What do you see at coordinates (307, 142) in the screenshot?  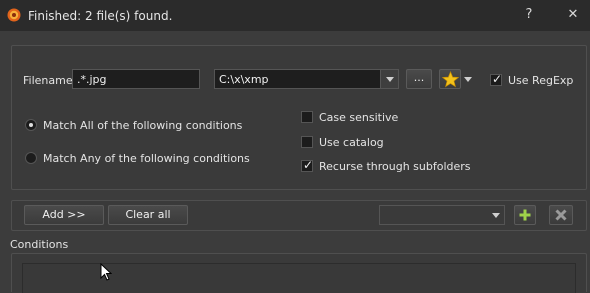 I see `use-catalog-checkbox` at bounding box center [307, 142].